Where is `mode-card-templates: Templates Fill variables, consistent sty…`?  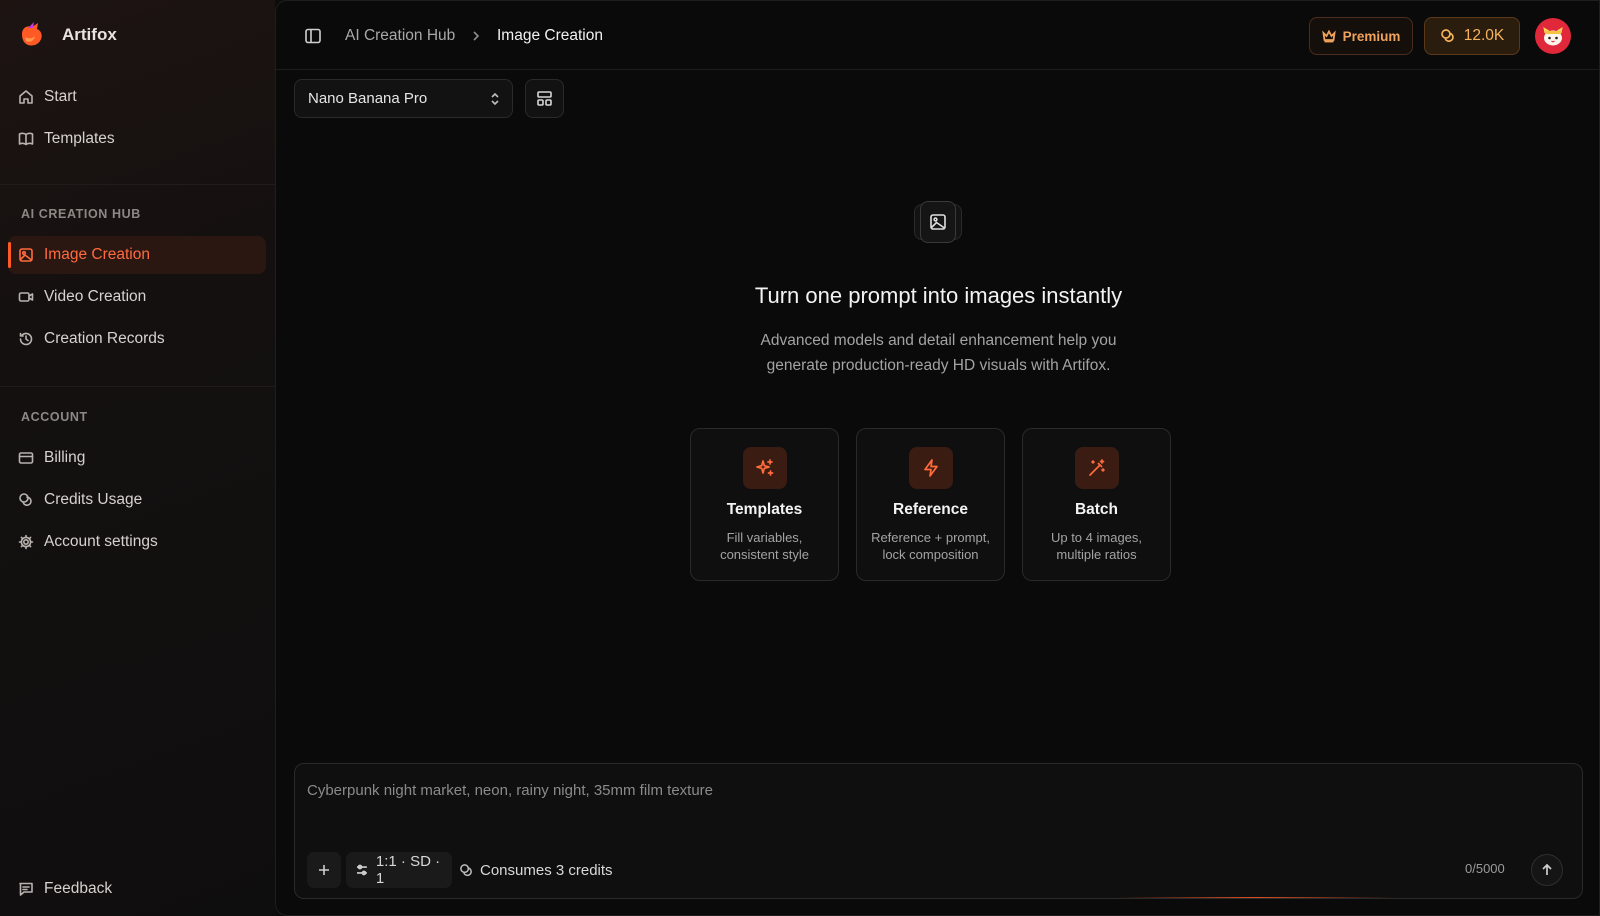
mode-card-templates: Templates Fill variables, consistent sty… is located at coordinates (764, 504).